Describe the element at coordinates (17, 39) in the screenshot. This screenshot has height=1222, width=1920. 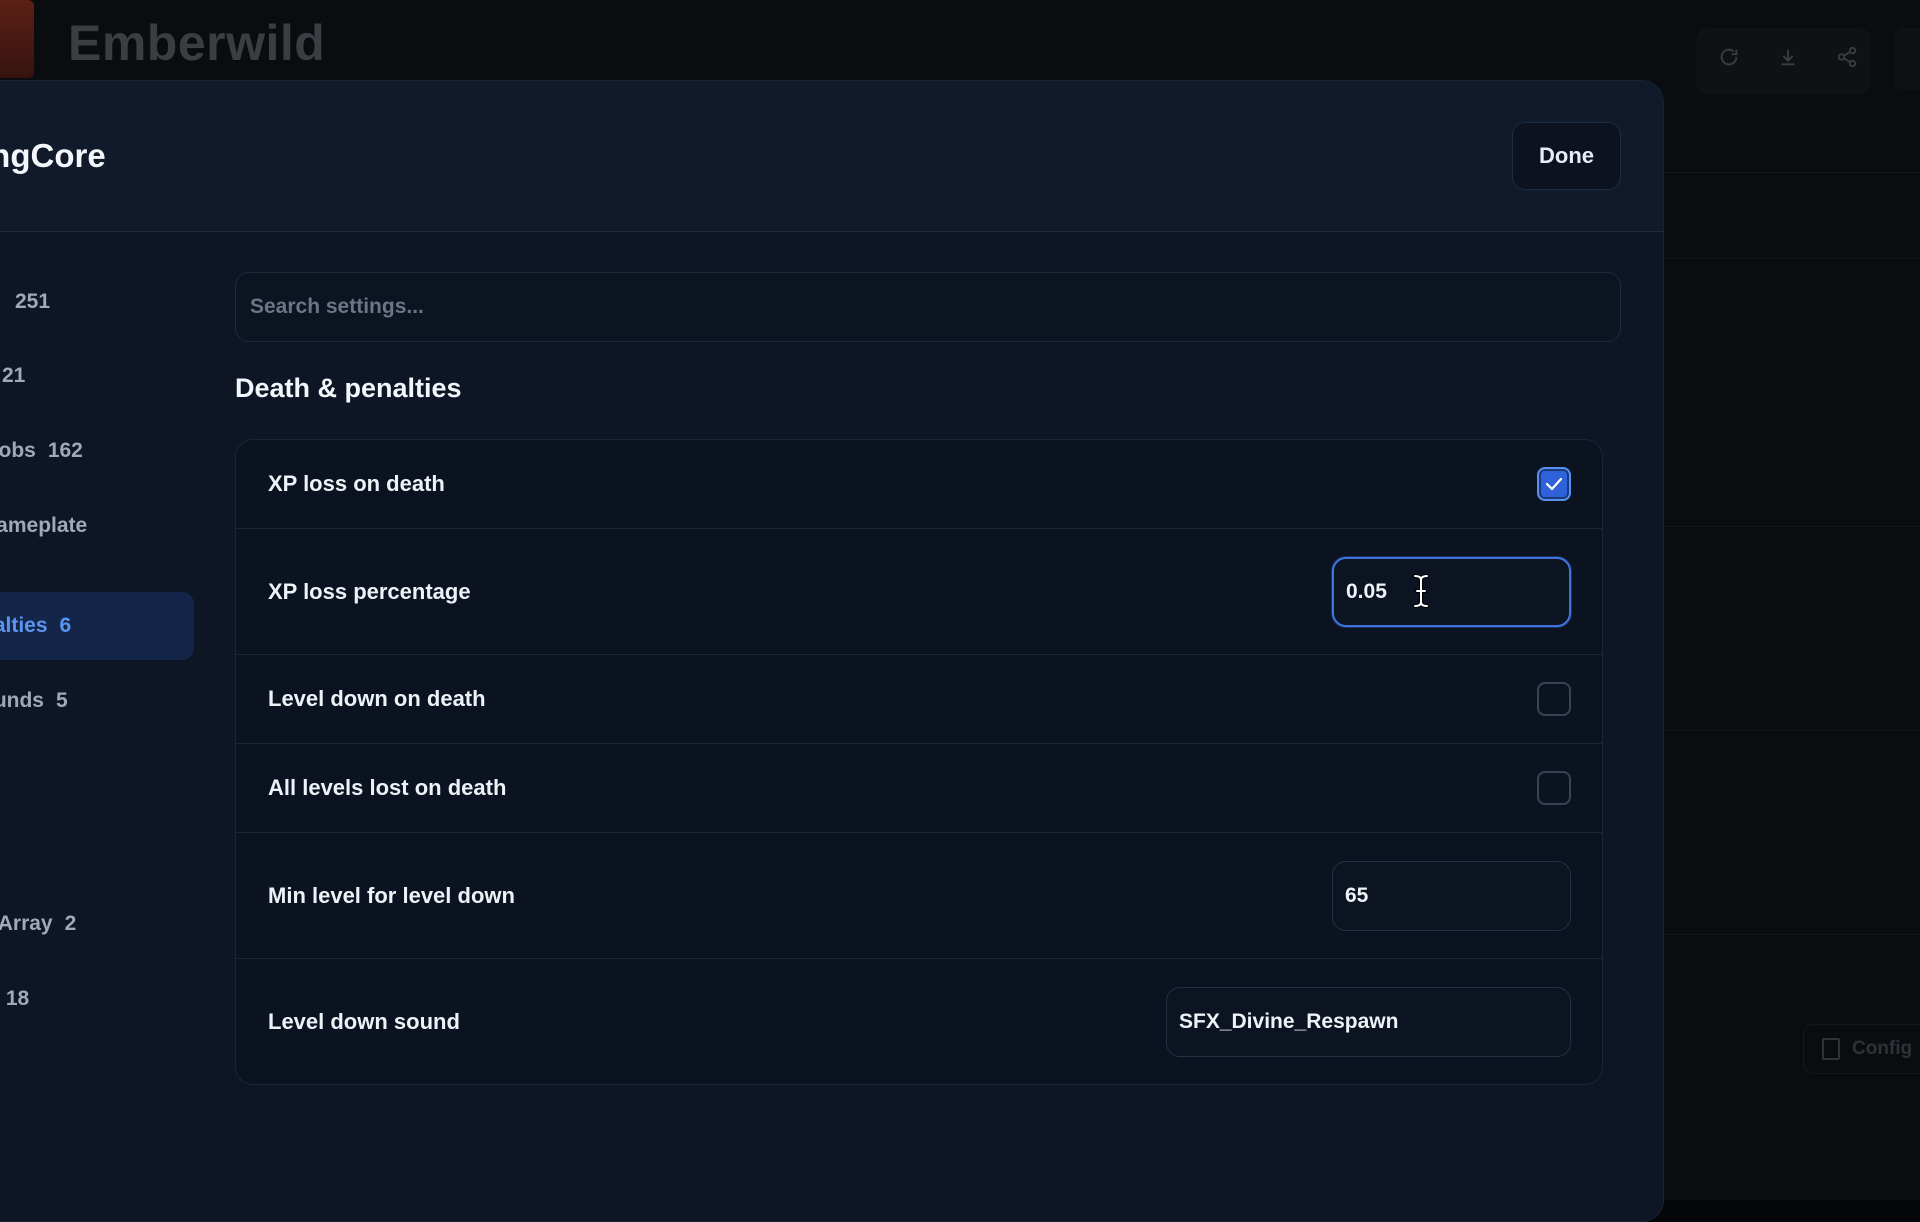
I see `app-logo` at that location.